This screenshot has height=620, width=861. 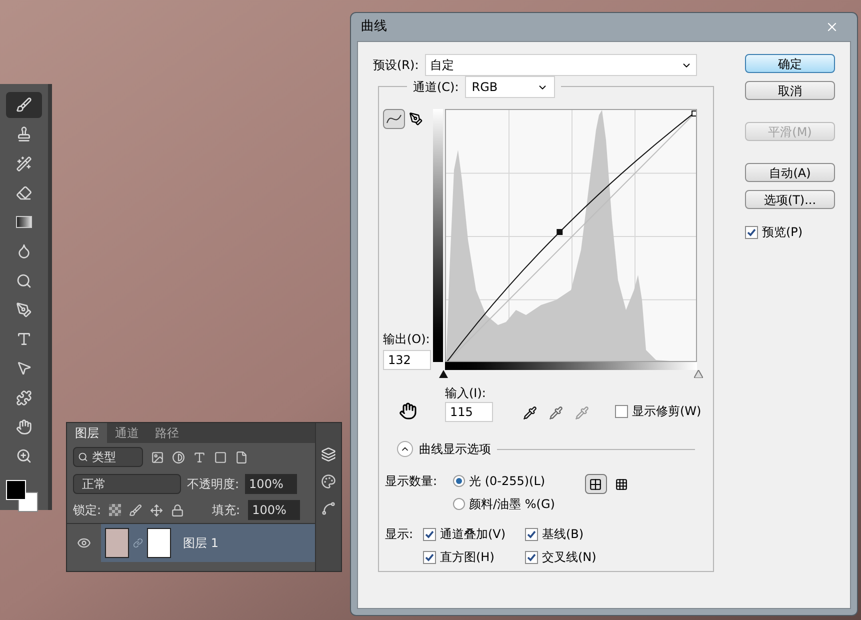 What do you see at coordinates (24, 134) in the screenshot?
I see `stamp-icon` at bounding box center [24, 134].